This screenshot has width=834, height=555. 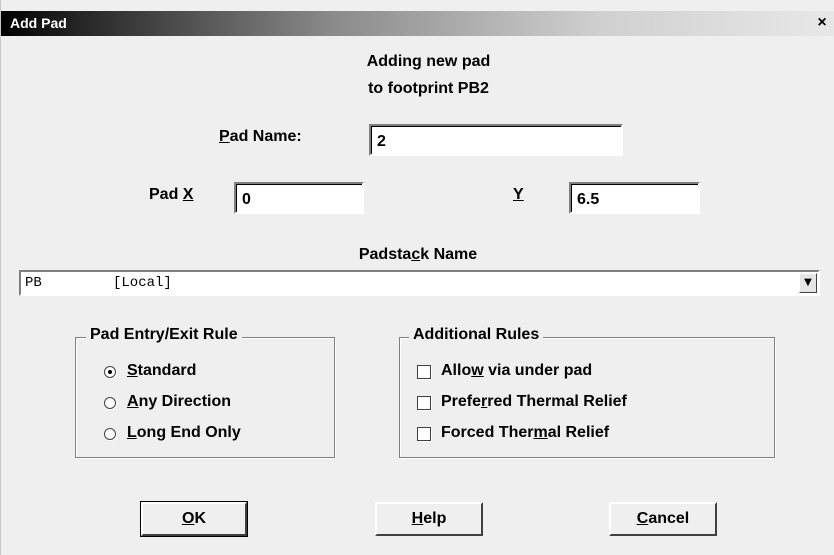 What do you see at coordinates (634, 198) in the screenshot?
I see `pad-y-field: 6.5` at bounding box center [634, 198].